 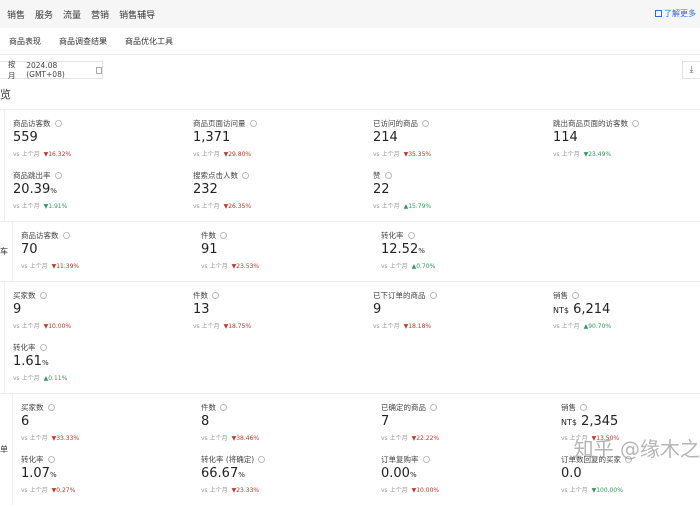 I want to click on metric-label: 件数, so click(x=208, y=235).